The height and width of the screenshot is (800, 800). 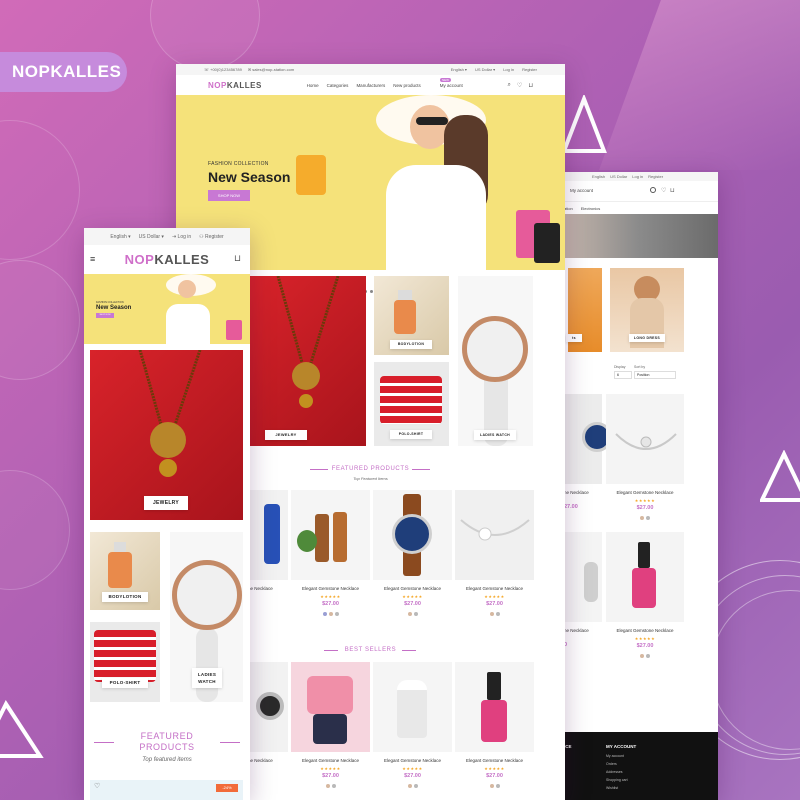 What do you see at coordinates (238, 164) in the screenshot?
I see `hero-kicker: FASHION COLLECTION` at bounding box center [238, 164].